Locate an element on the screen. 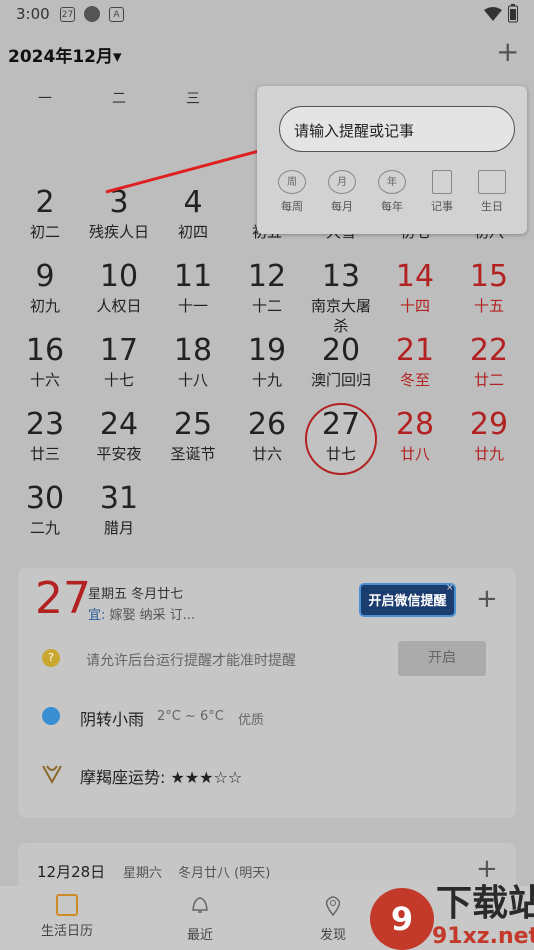 The height and width of the screenshot is (950, 534). day-cell: 29 廿九 is located at coordinates (489, 436).